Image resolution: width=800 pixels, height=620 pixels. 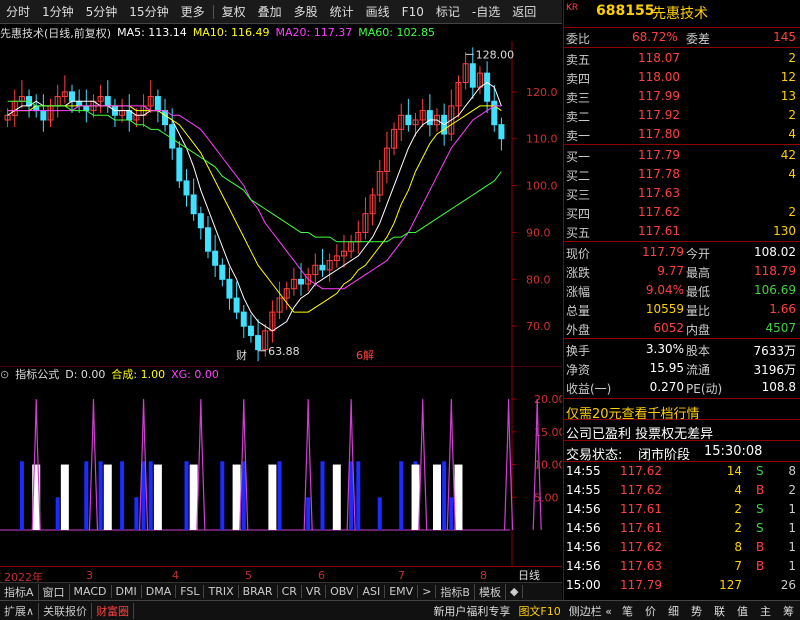 I want to click on divider, so click(x=682, y=47).